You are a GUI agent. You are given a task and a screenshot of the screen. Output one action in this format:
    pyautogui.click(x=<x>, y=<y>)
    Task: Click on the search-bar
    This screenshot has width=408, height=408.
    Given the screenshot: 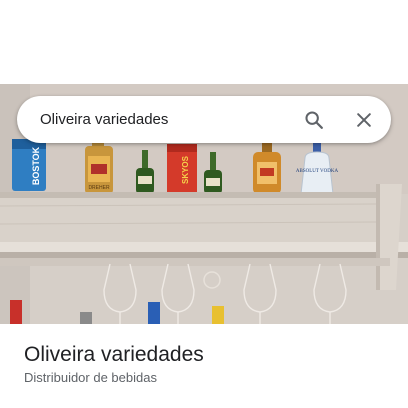 What is the action you would take?
    pyautogui.click(x=204, y=119)
    